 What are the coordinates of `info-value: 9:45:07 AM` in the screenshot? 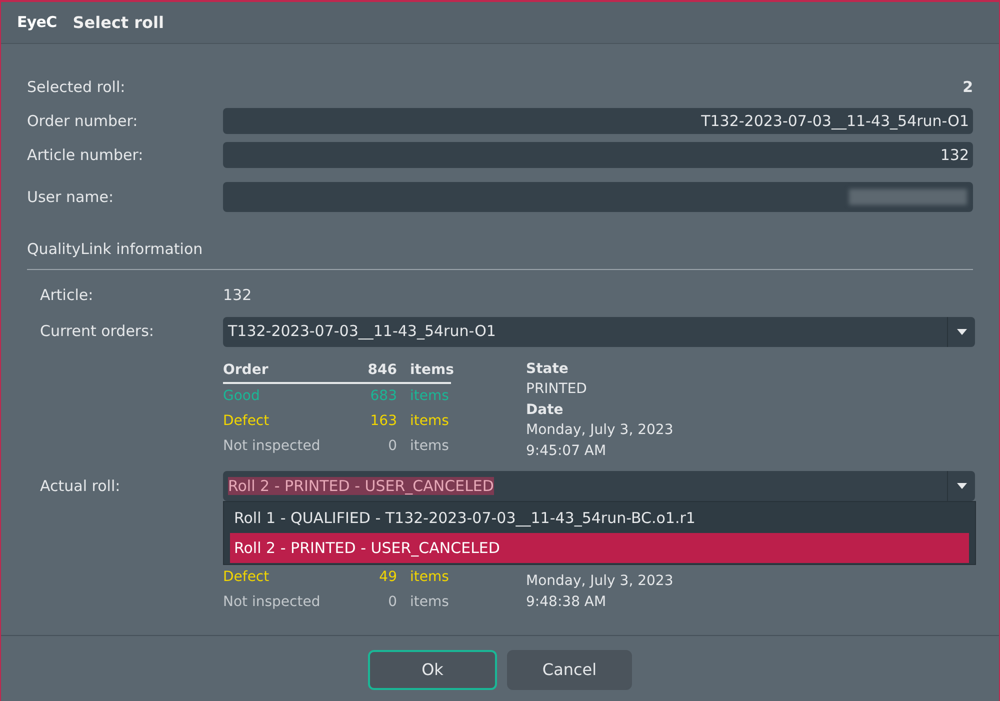 It's located at (567, 451).